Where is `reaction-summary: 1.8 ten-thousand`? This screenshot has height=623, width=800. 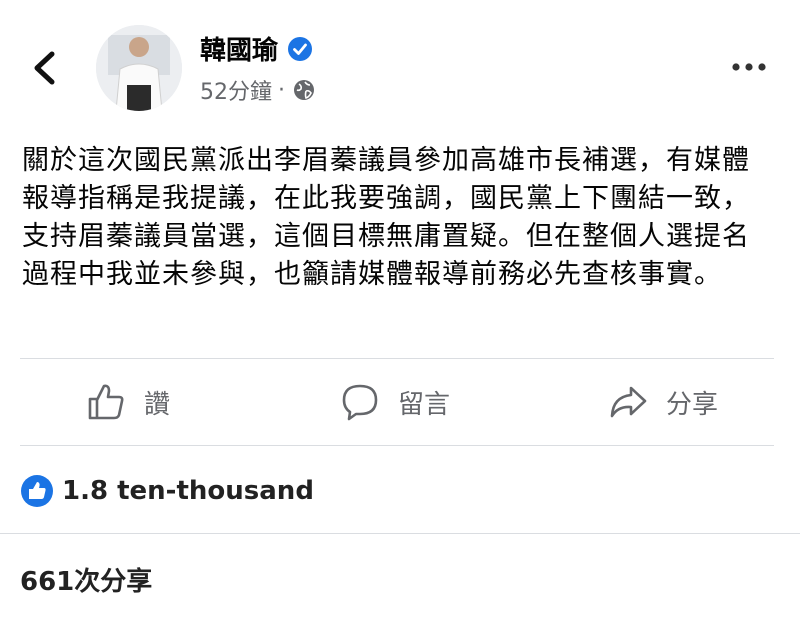 reaction-summary: 1.8 ten-thousand is located at coordinates (167, 491).